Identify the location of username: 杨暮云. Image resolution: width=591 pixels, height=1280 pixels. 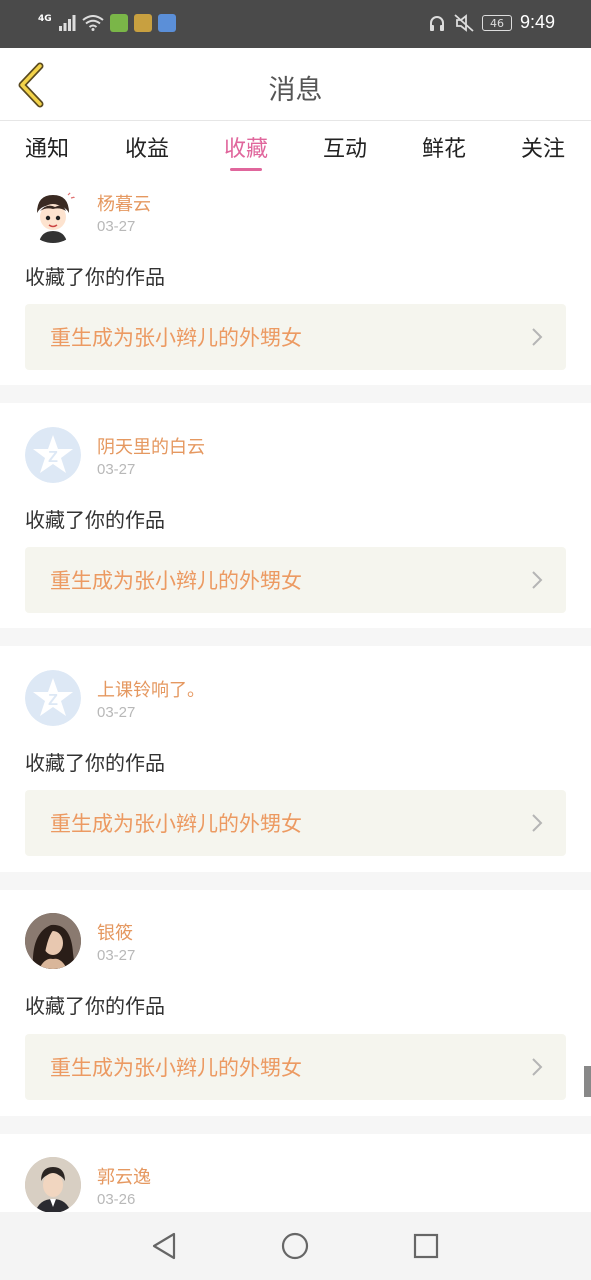
(124, 203).